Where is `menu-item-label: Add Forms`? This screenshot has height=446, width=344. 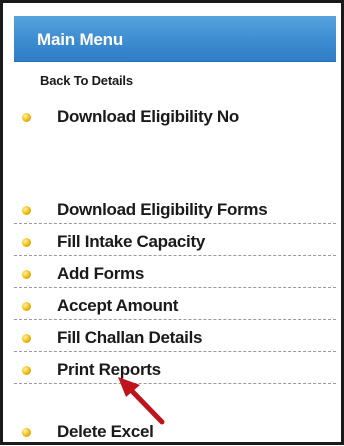 menu-item-label: Add Forms is located at coordinates (101, 273).